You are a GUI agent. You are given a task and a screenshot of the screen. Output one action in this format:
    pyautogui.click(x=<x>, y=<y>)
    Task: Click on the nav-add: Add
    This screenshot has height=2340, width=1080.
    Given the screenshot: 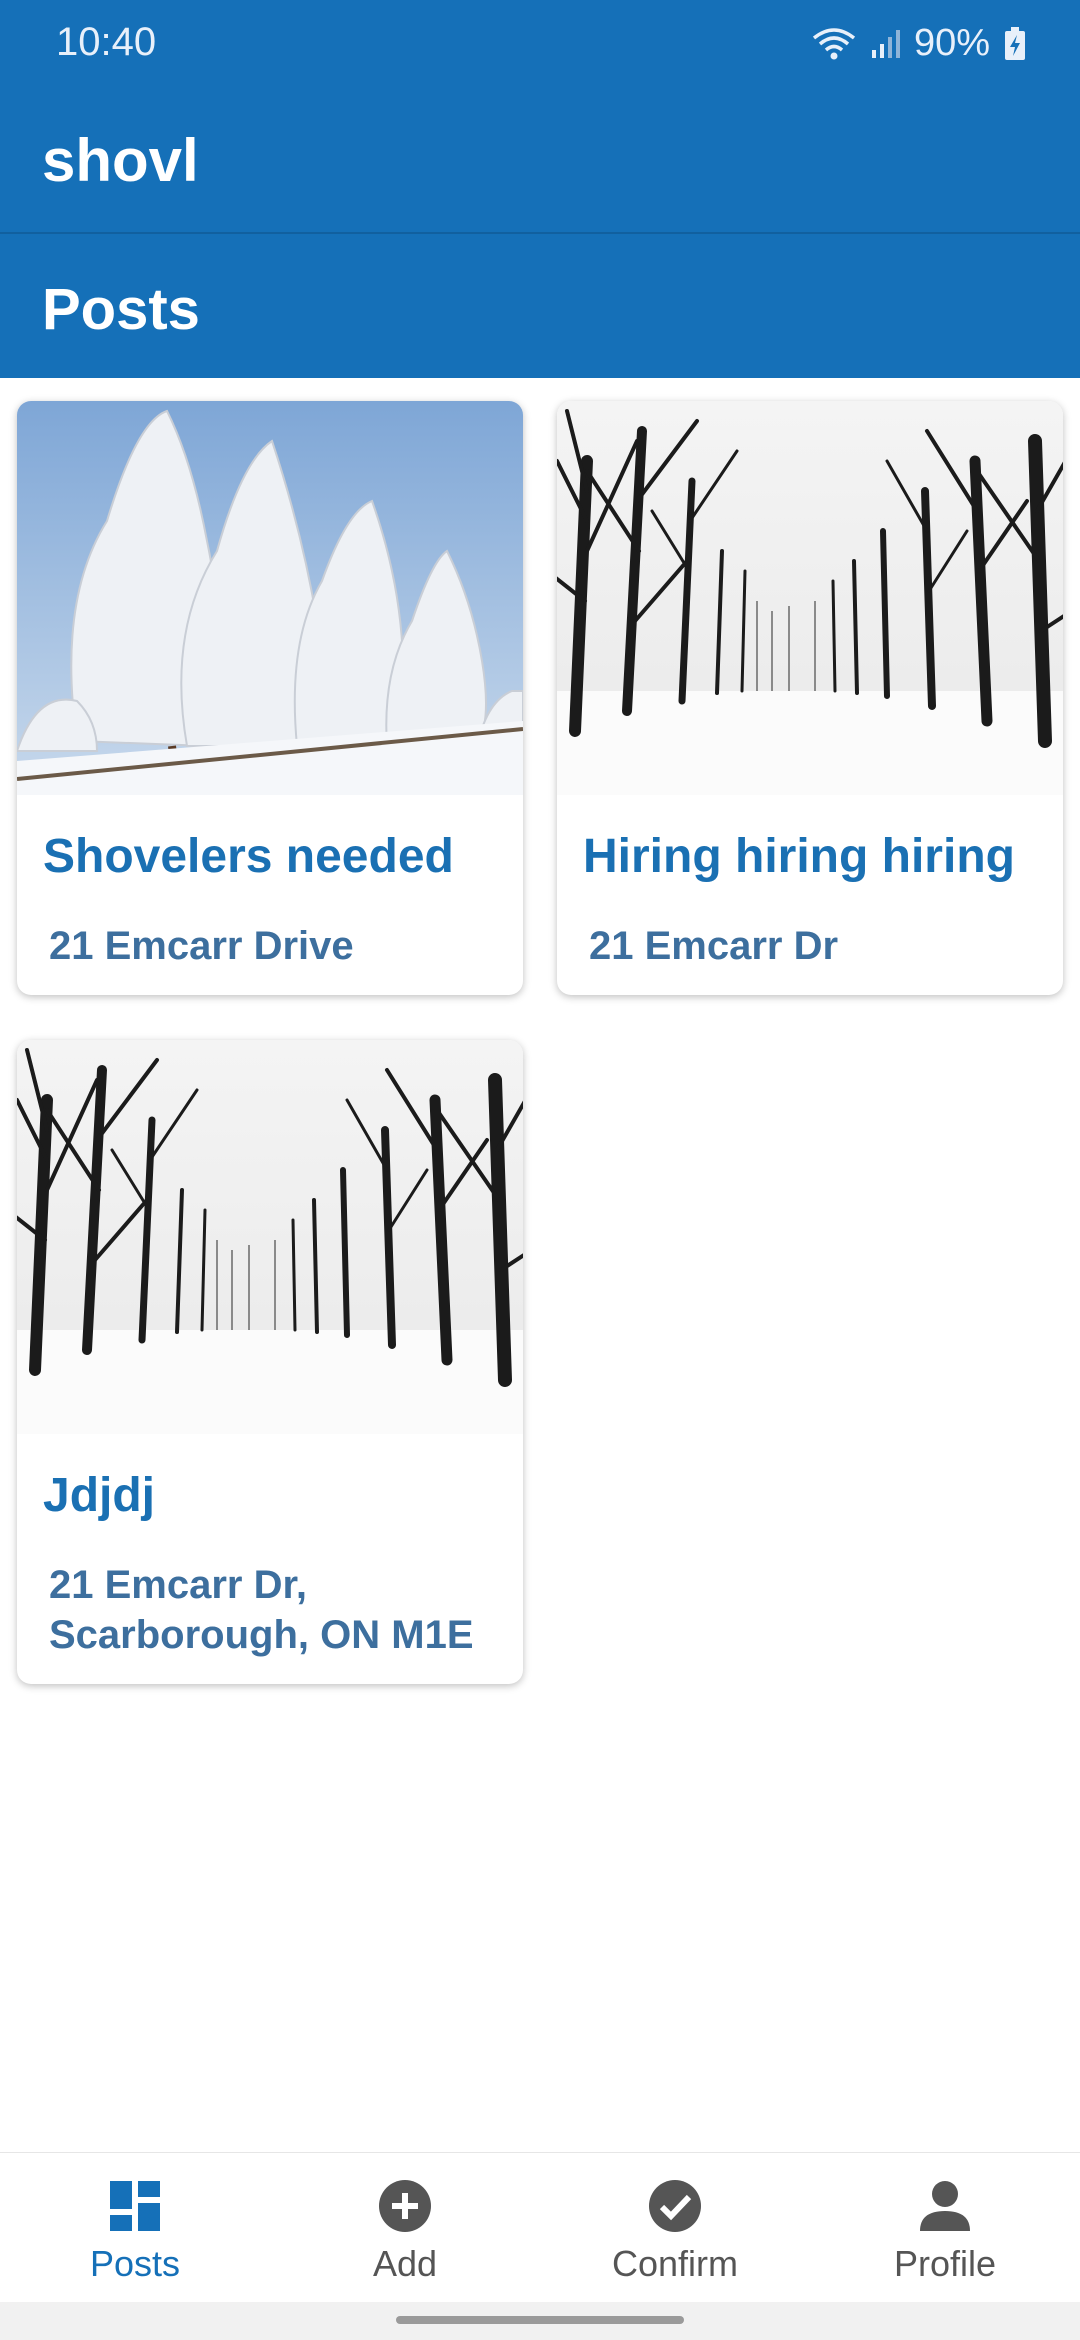 What is the action you would take?
    pyautogui.click(x=405, y=2228)
    